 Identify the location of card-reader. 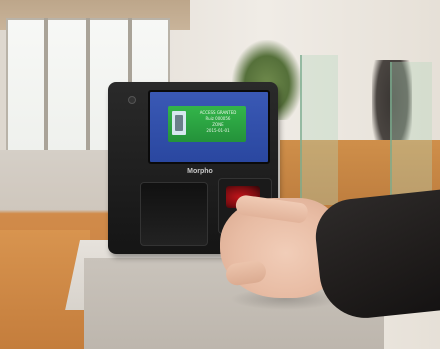
(174, 214).